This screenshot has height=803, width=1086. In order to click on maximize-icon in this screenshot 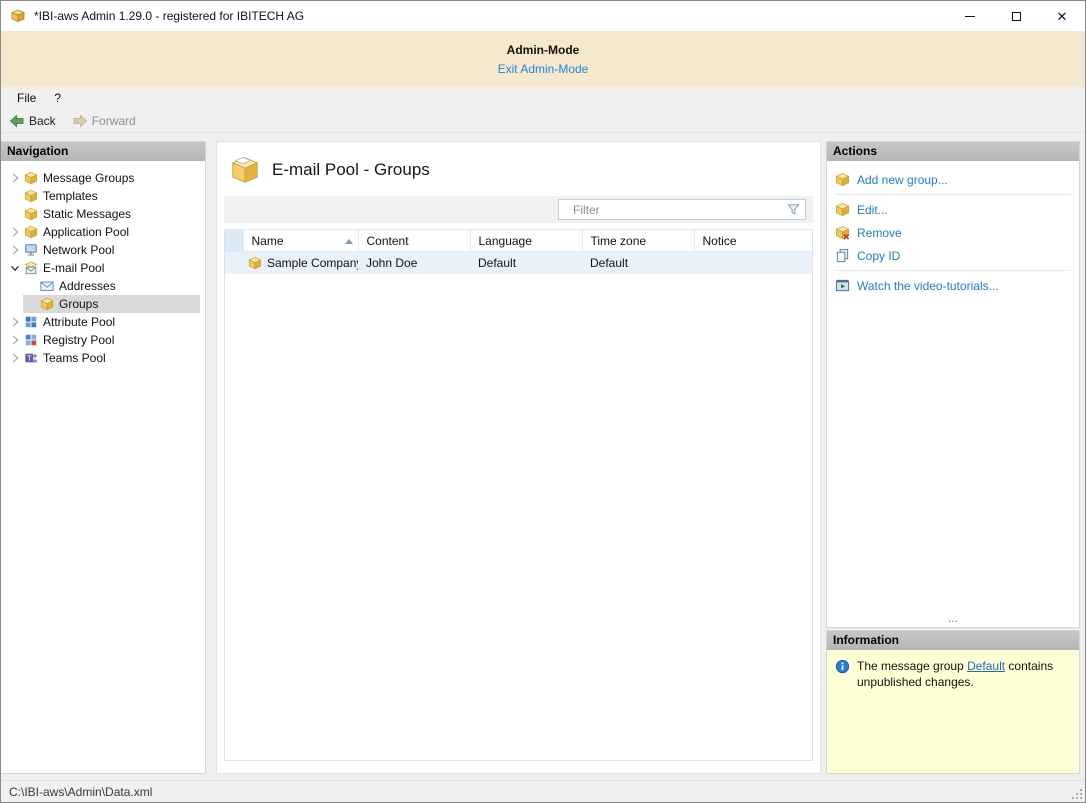, I will do `click(1016, 16)`.